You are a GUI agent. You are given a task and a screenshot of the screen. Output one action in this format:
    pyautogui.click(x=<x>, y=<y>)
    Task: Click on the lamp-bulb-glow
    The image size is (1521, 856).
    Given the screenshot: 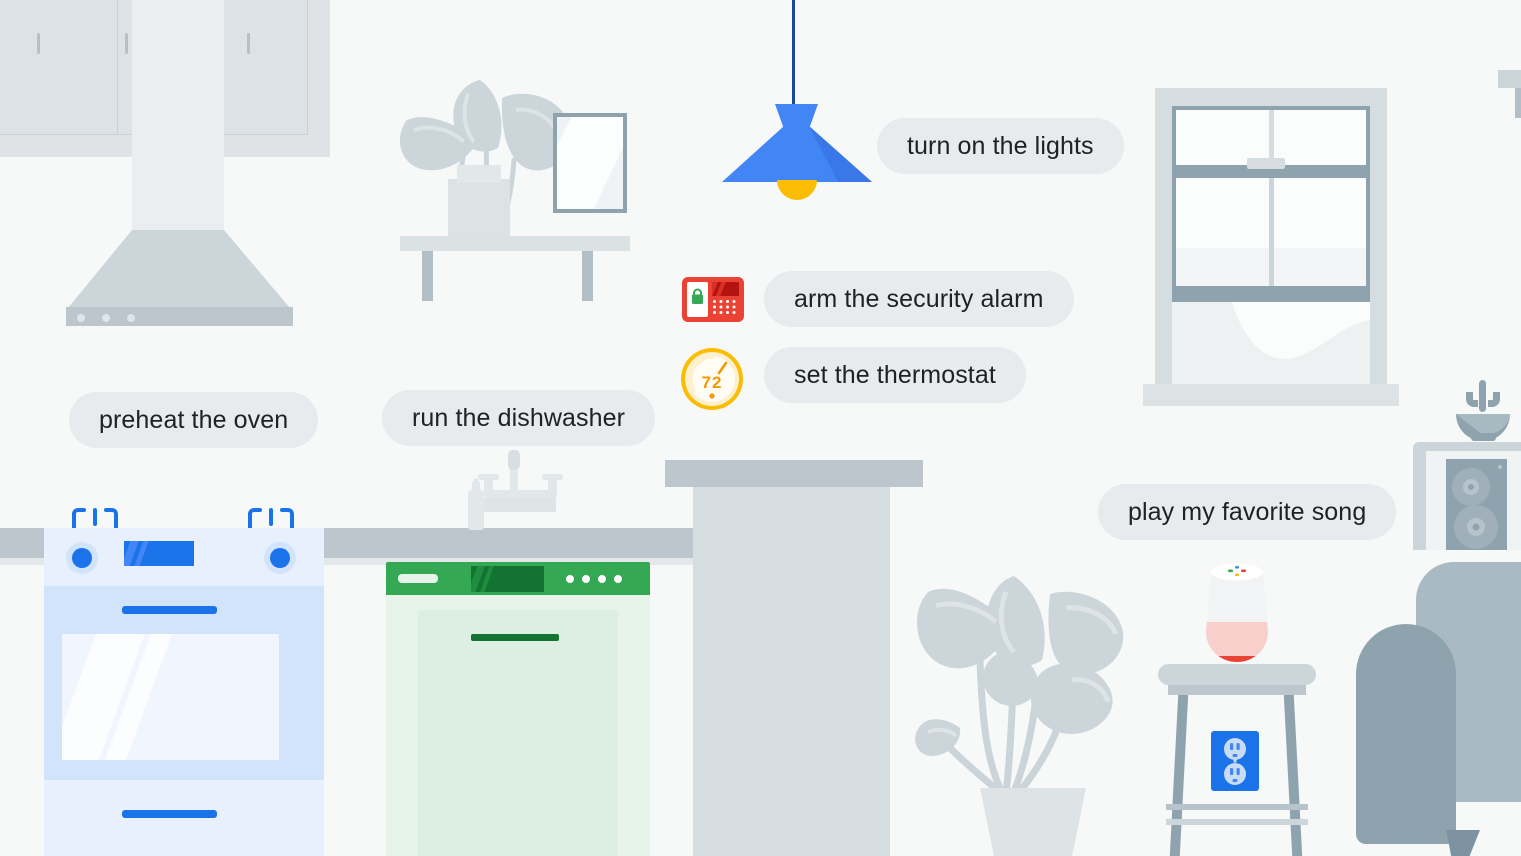 What is the action you would take?
    pyautogui.click(x=797, y=190)
    